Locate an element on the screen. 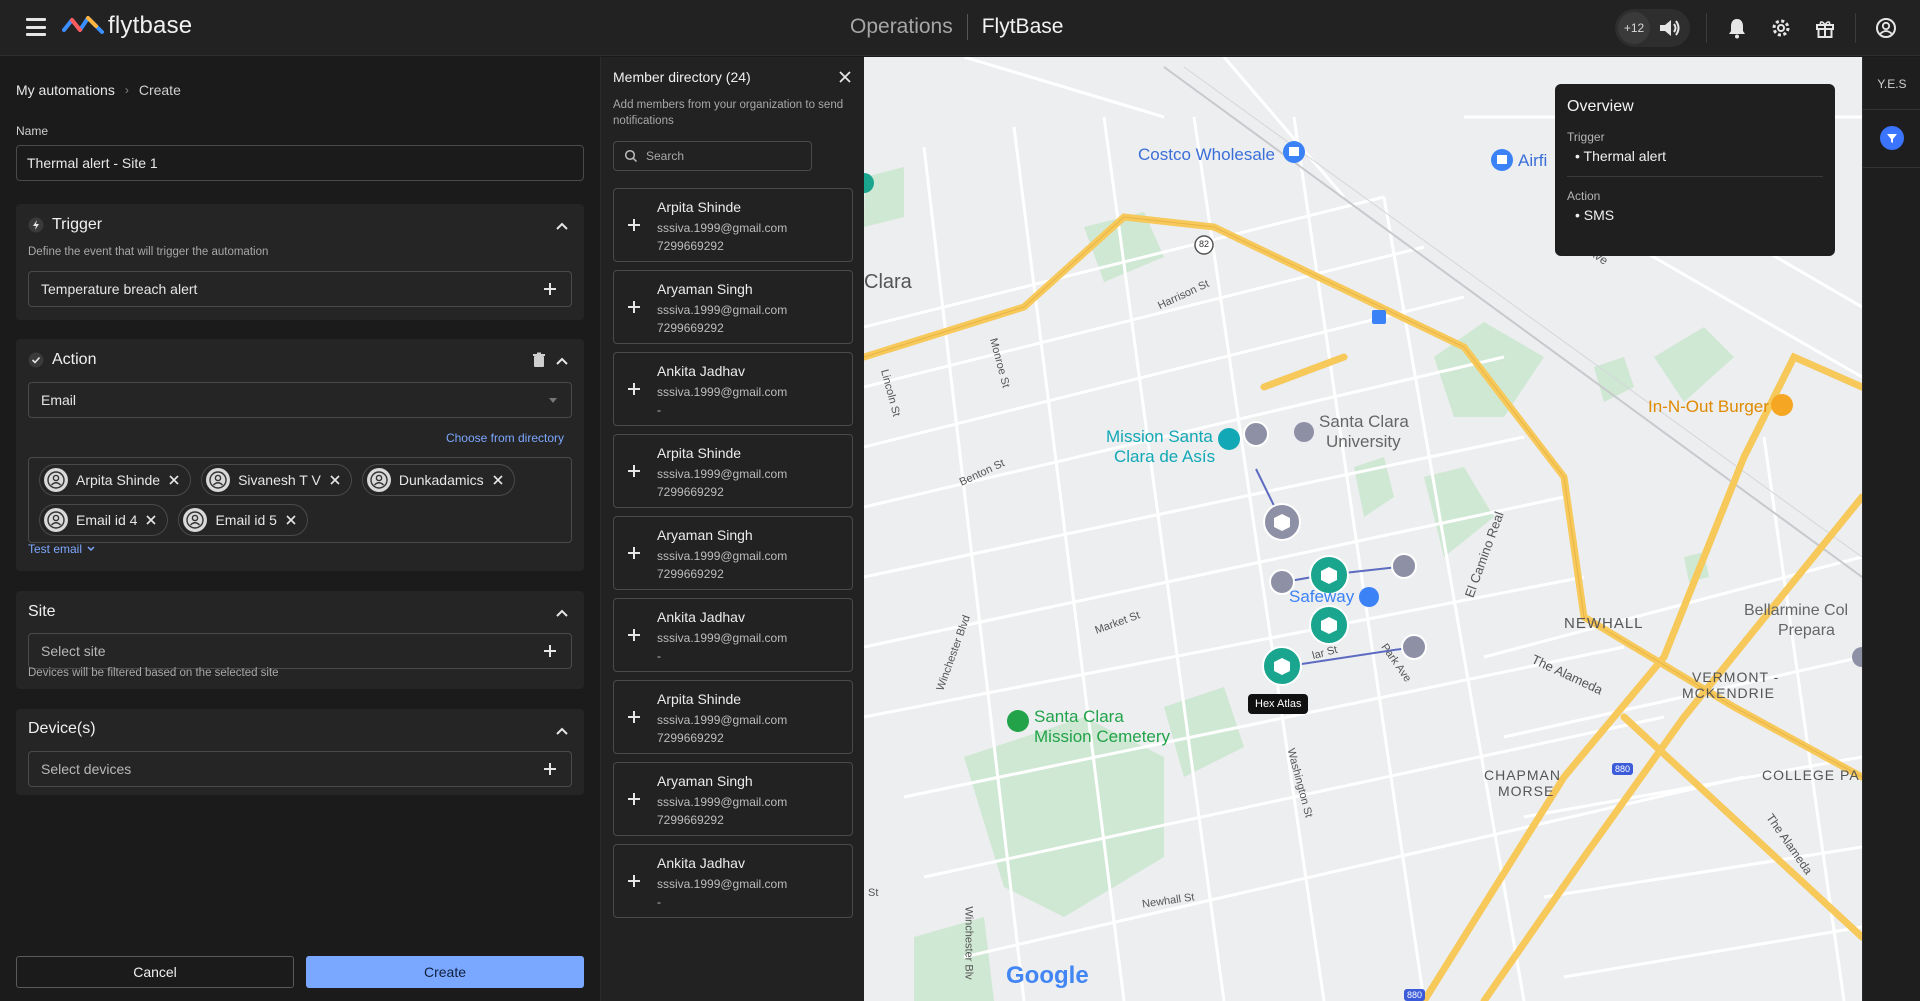 The height and width of the screenshot is (1001, 1920). map-label-hwy-82: 82 is located at coordinates (1204, 244).